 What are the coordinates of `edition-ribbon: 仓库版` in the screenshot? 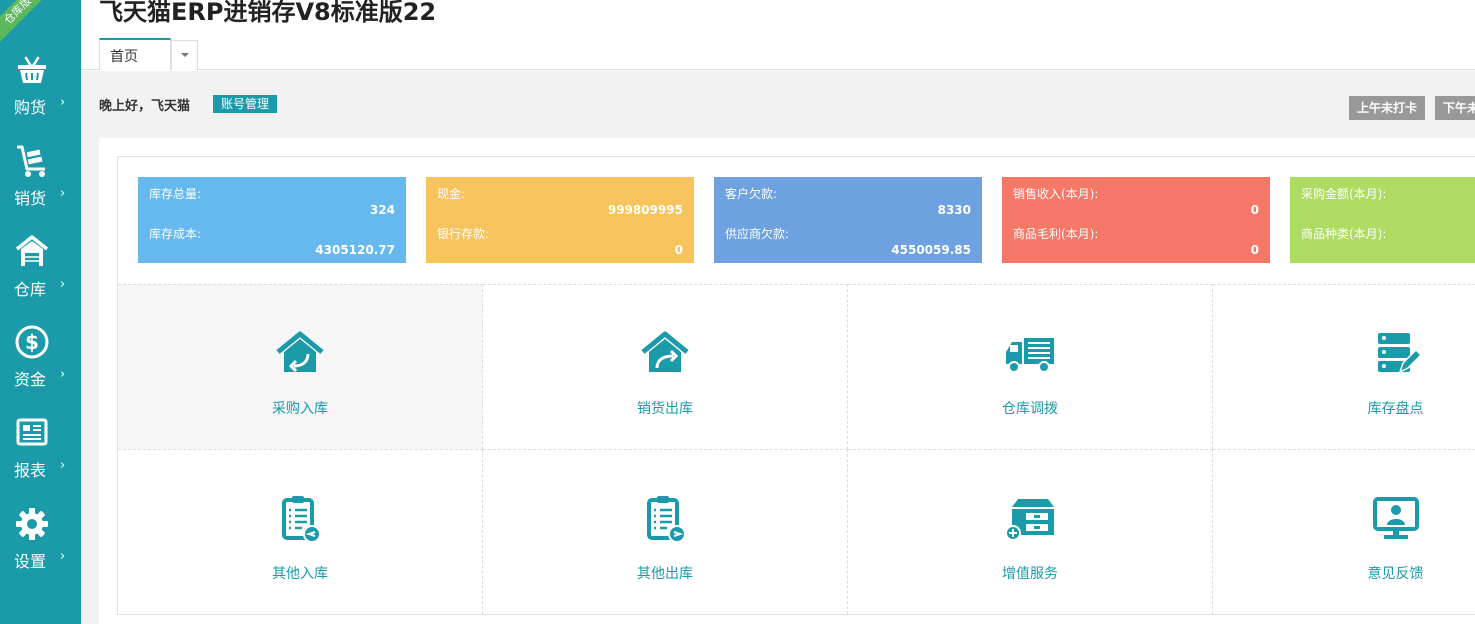 It's located at (29, 26).